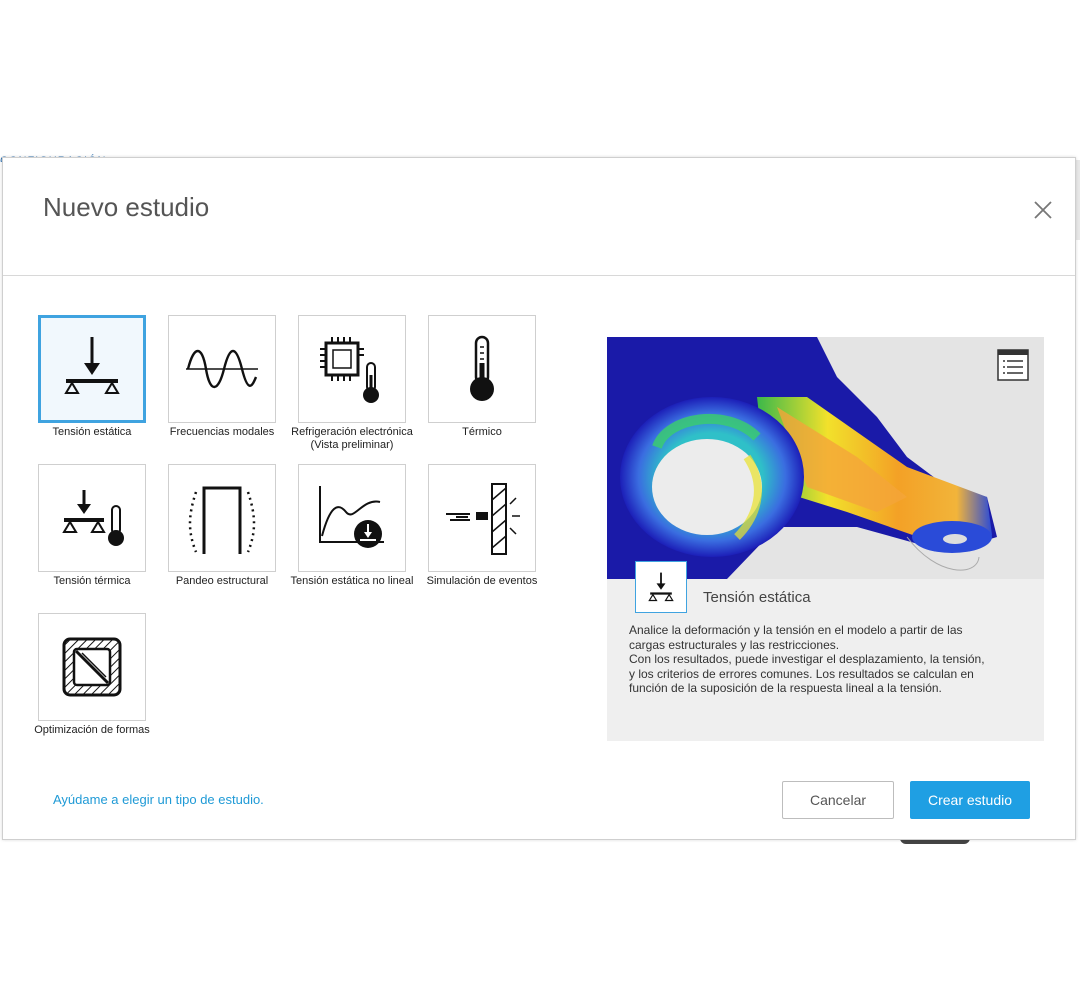 This screenshot has width=1080, height=1000. What do you see at coordinates (126, 207) in the screenshot?
I see `dialog-title: Nuevo estudio` at bounding box center [126, 207].